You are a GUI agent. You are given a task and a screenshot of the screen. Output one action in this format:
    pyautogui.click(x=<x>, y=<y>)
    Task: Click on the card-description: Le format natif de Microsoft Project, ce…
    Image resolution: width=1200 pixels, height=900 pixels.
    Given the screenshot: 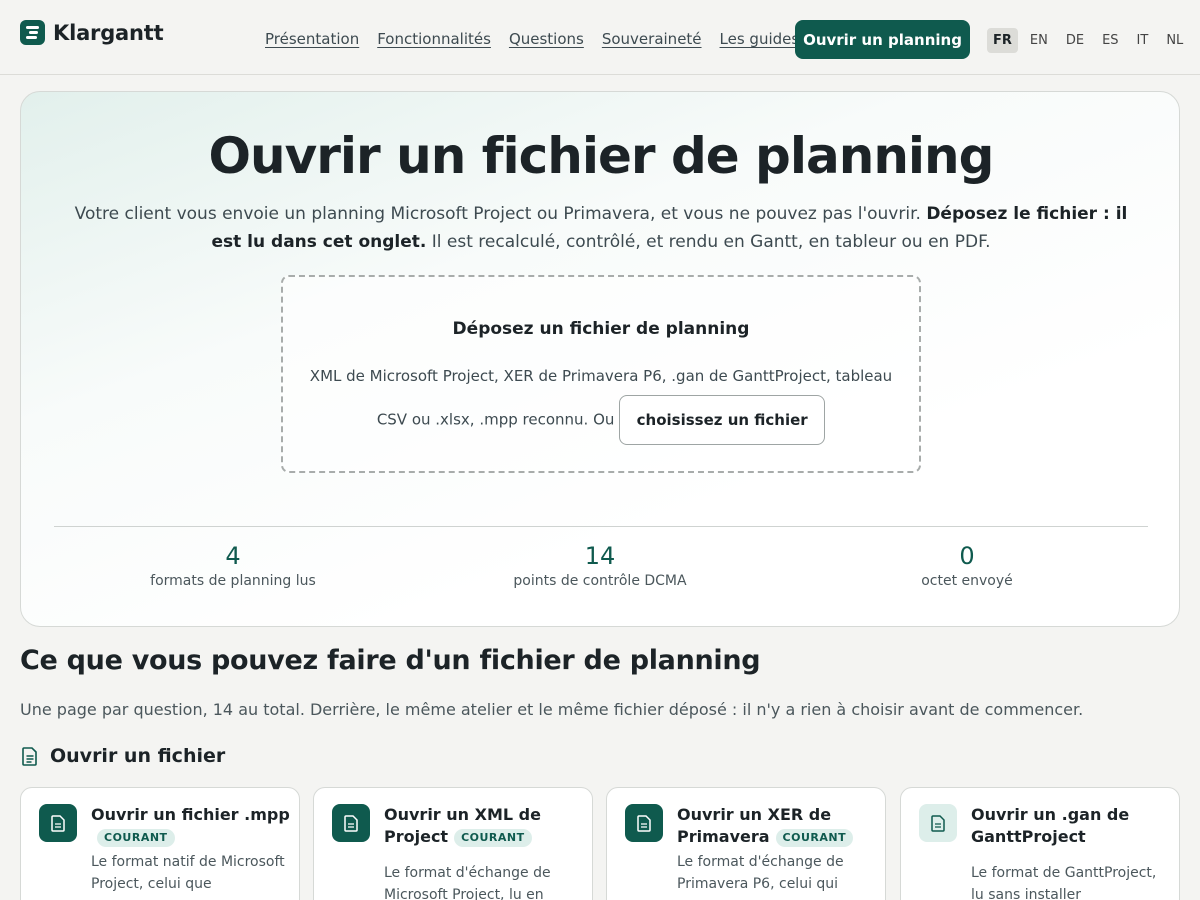 What is the action you would take?
    pyautogui.click(x=188, y=873)
    